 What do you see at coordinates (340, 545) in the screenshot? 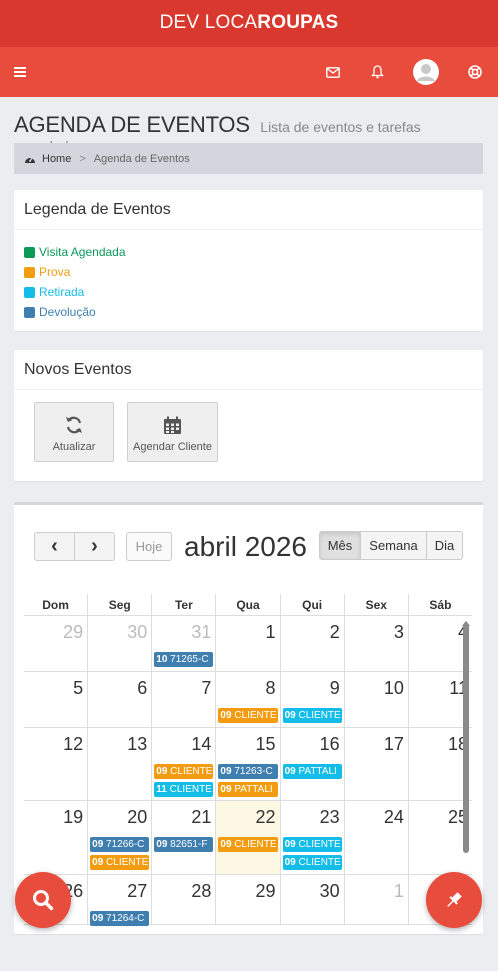
I see `view-month-button: Mês` at bounding box center [340, 545].